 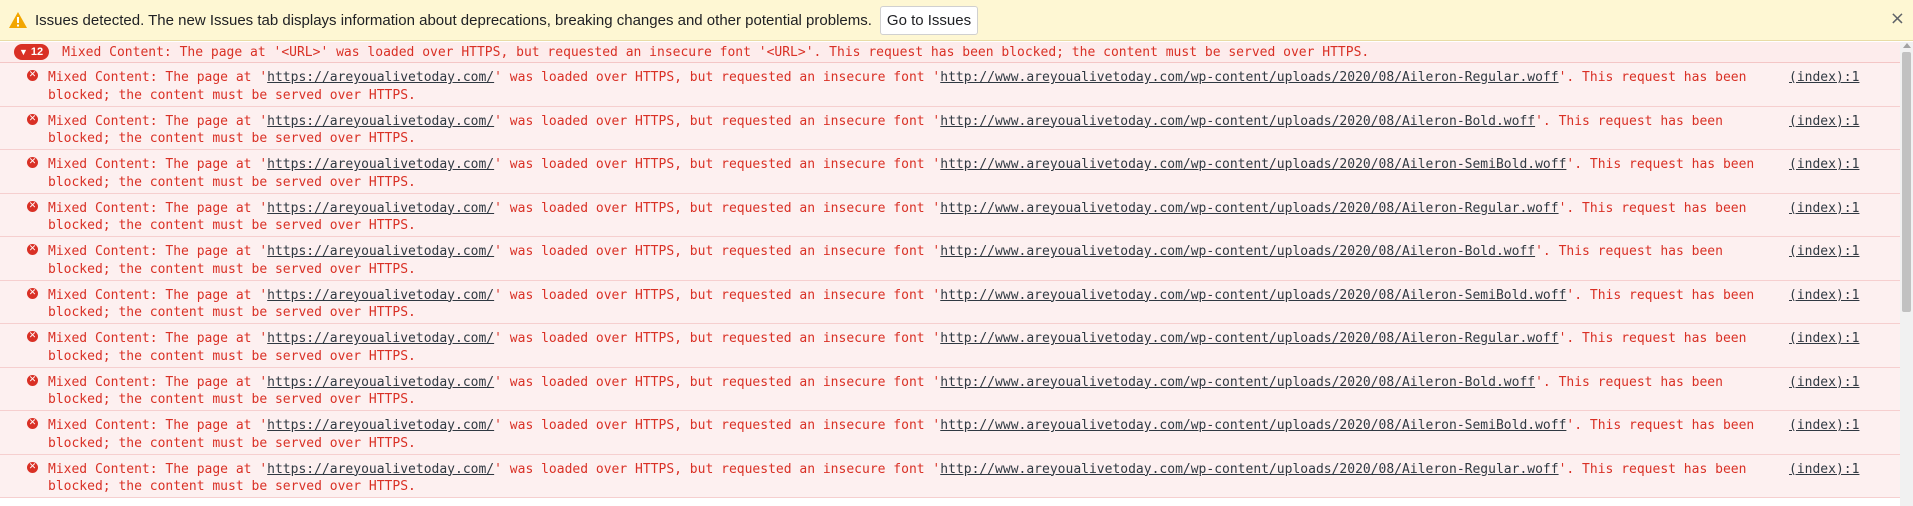 I want to click on collapse-triangle-icon: ▼, so click(x=23, y=52).